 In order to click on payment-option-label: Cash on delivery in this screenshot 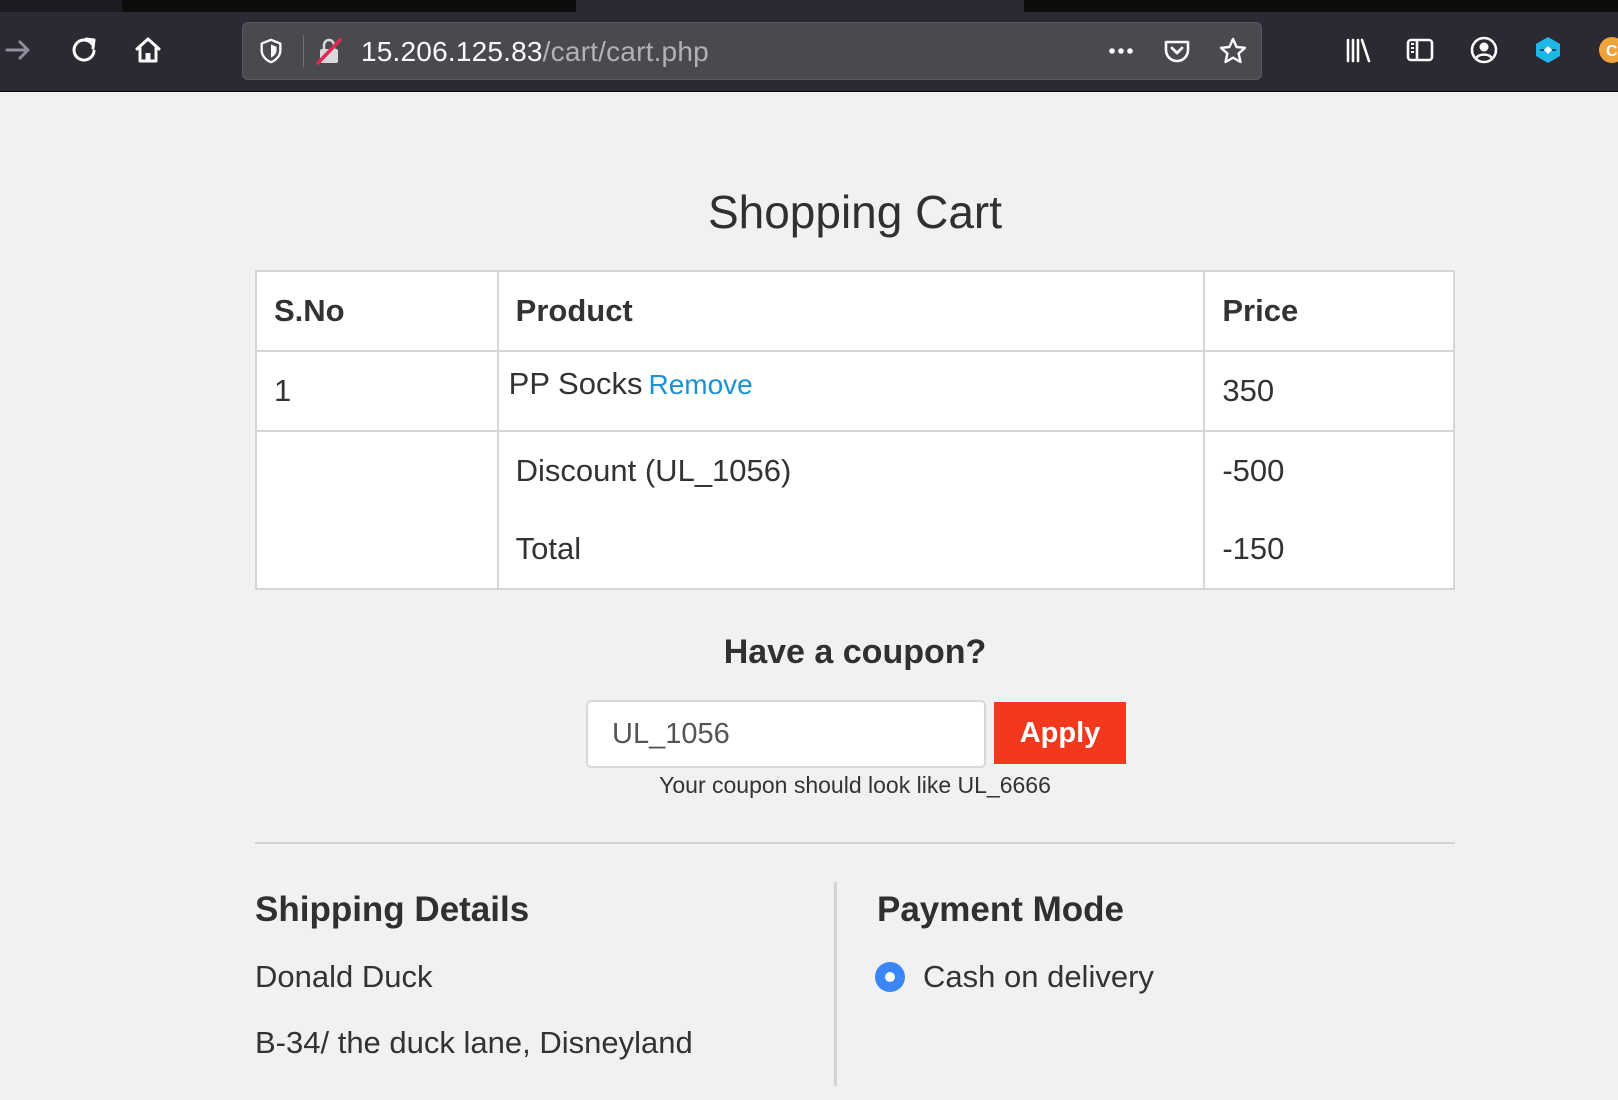, I will do `click(1038, 976)`.